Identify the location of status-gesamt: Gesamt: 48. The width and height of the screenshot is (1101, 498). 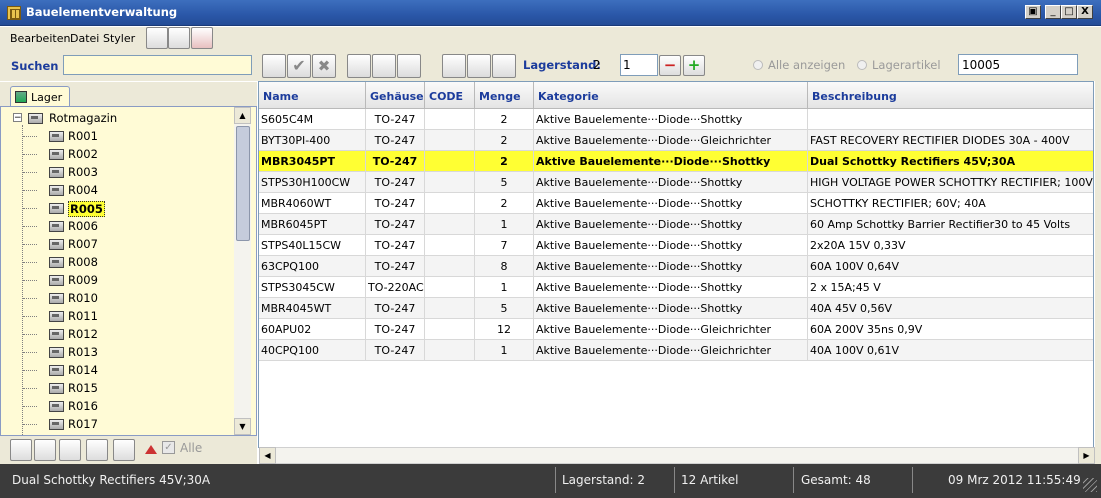
(836, 480).